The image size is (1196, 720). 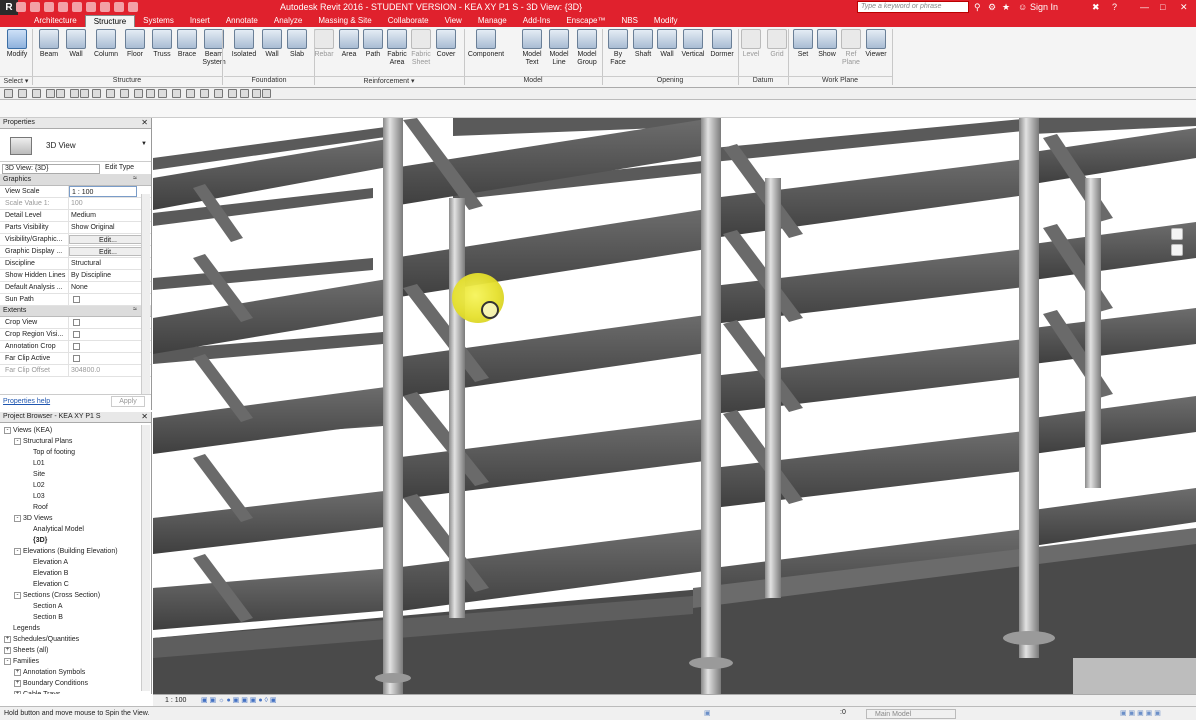 What do you see at coordinates (840, 81) in the screenshot?
I see `panel-label-work-plane: Work Plane` at bounding box center [840, 81].